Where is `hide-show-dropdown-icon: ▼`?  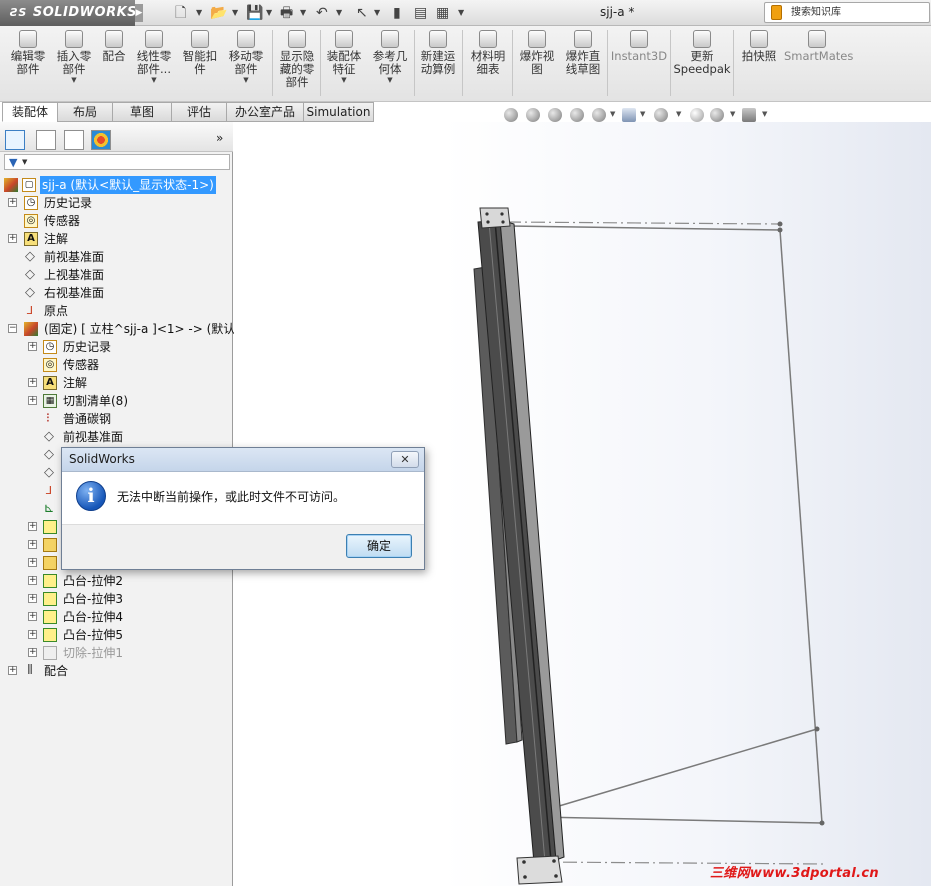 hide-show-dropdown-icon: ▼ is located at coordinates (678, 114).